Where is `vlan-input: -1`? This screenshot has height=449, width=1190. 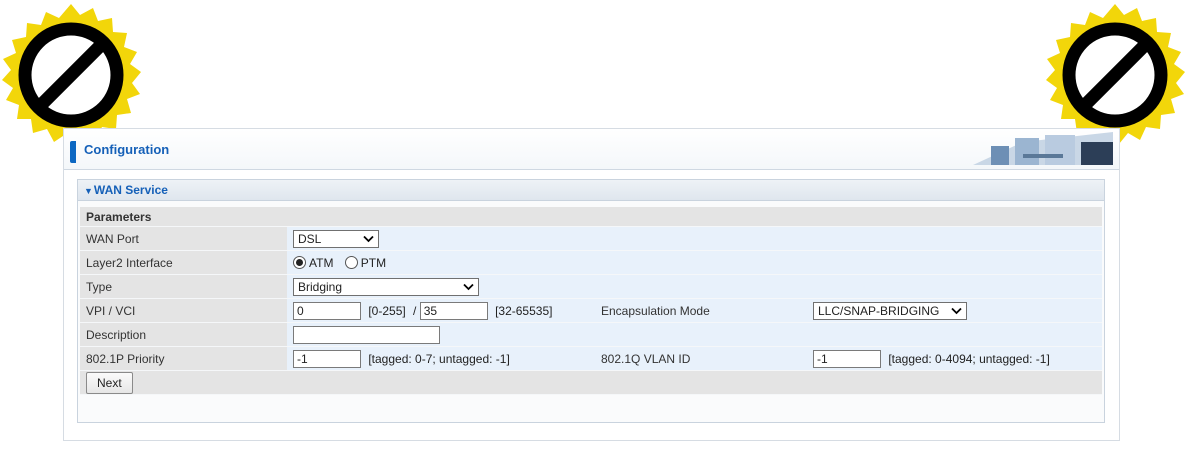
vlan-input: -1 is located at coordinates (847, 358).